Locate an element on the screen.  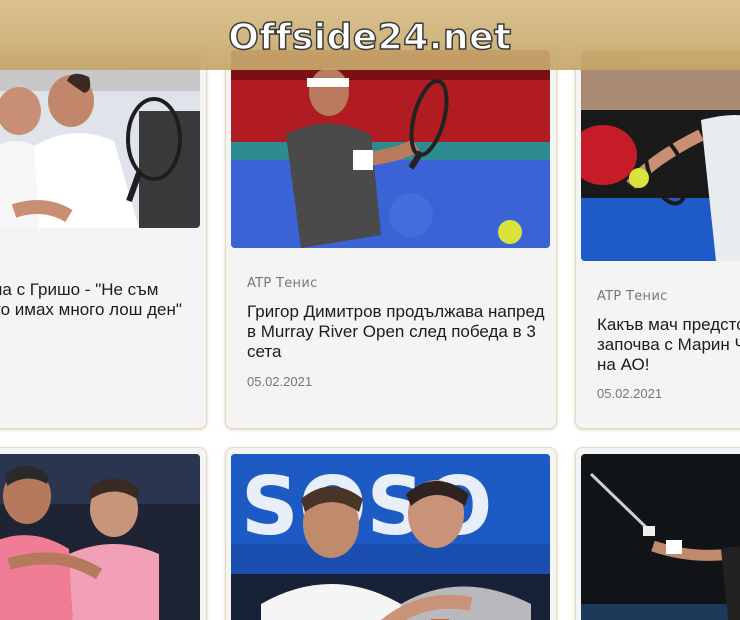
kyrgios-dimitrov-photo-icon is located at coordinates (100, 537).